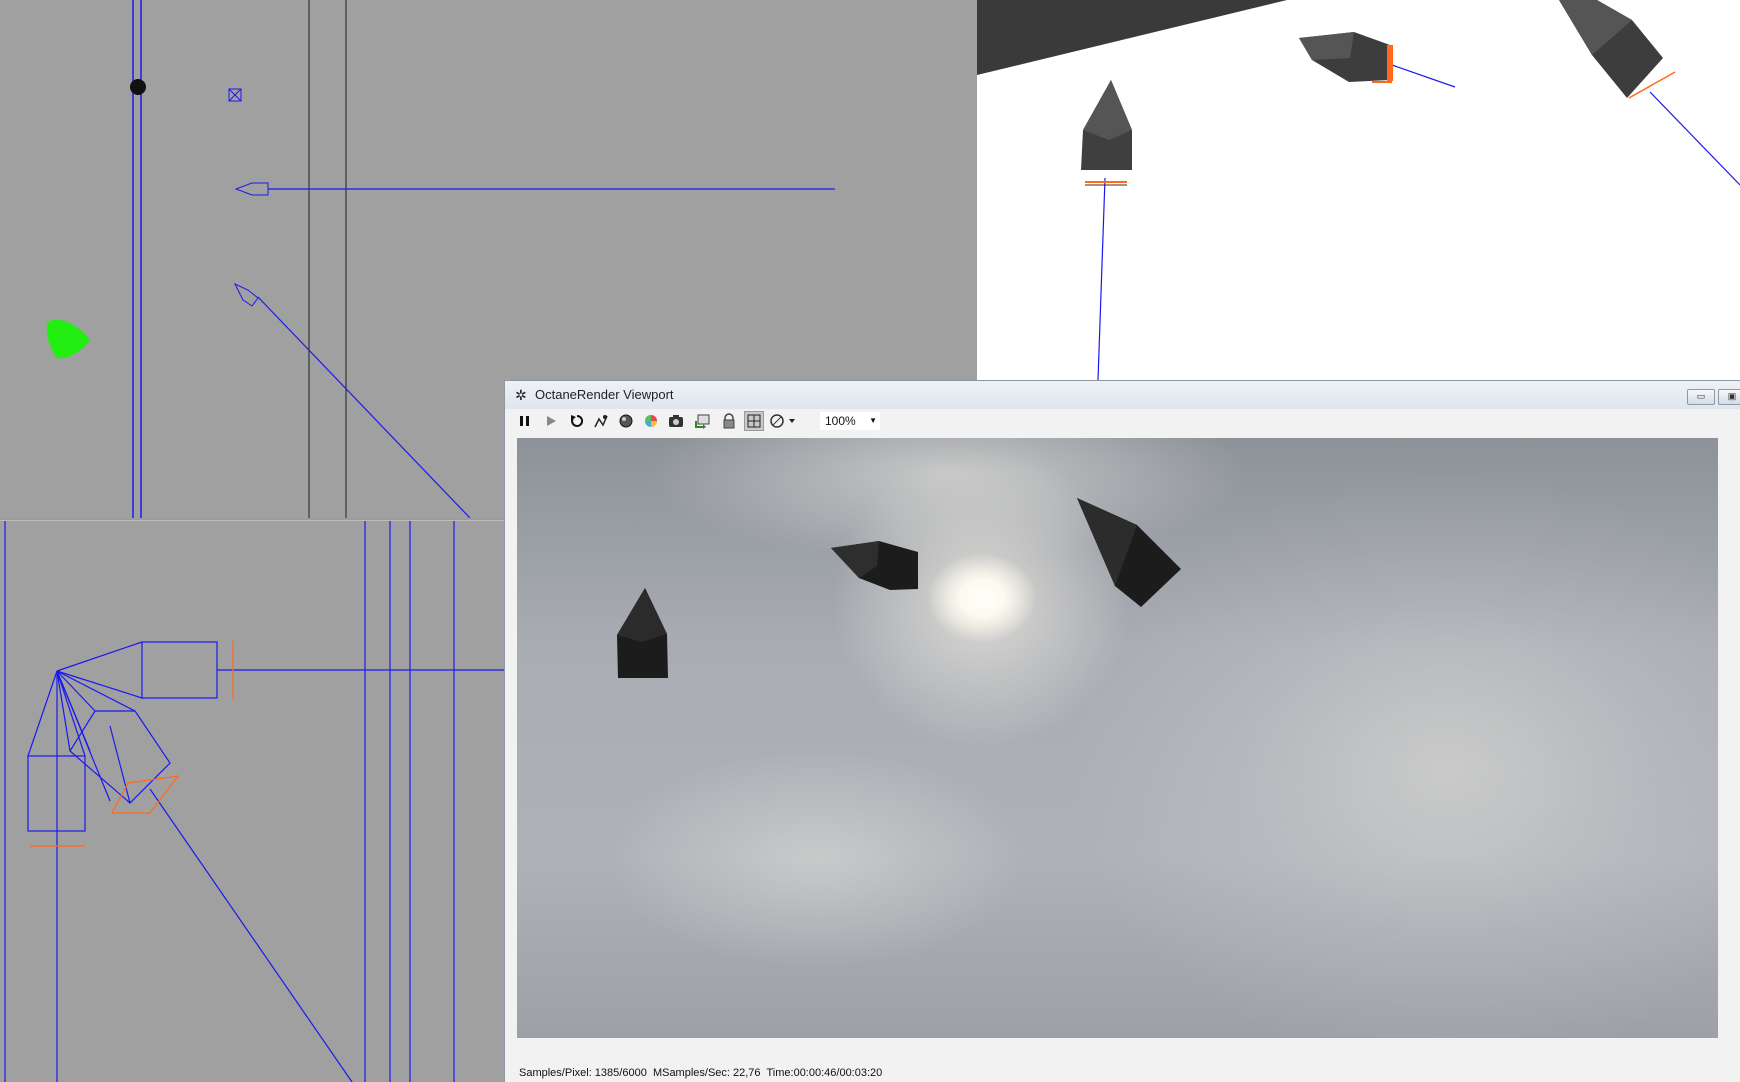 This screenshot has width=1740, height=1082. I want to click on pause-icon, so click(524, 421).